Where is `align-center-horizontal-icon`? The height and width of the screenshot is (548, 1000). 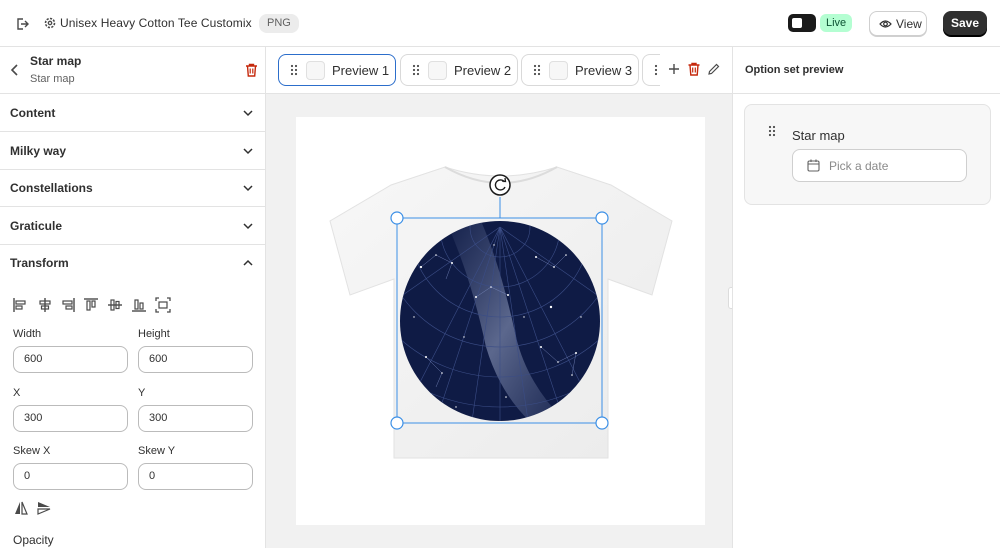
align-center-horizontal-icon is located at coordinates (45, 305).